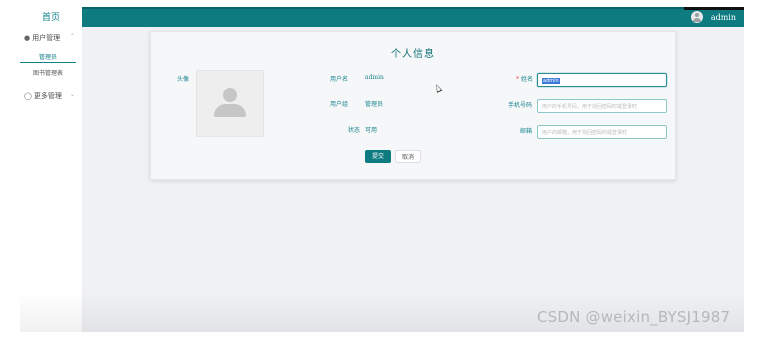  Describe the element at coordinates (408, 156) in the screenshot. I see `cancel-button: 取消` at that location.